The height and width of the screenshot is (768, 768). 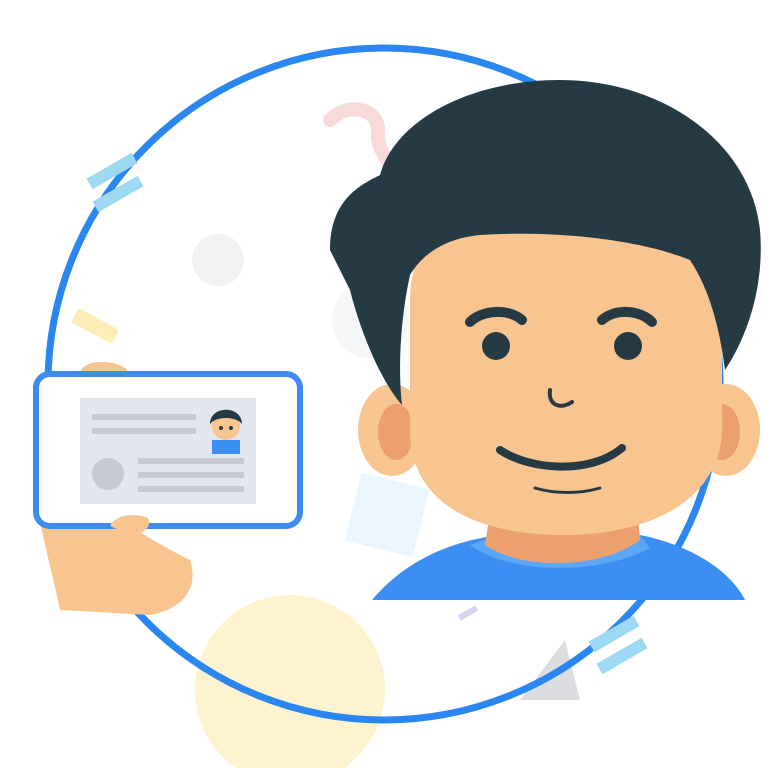 What do you see at coordinates (396, 432) in the screenshot?
I see `left-ear-inner` at bounding box center [396, 432].